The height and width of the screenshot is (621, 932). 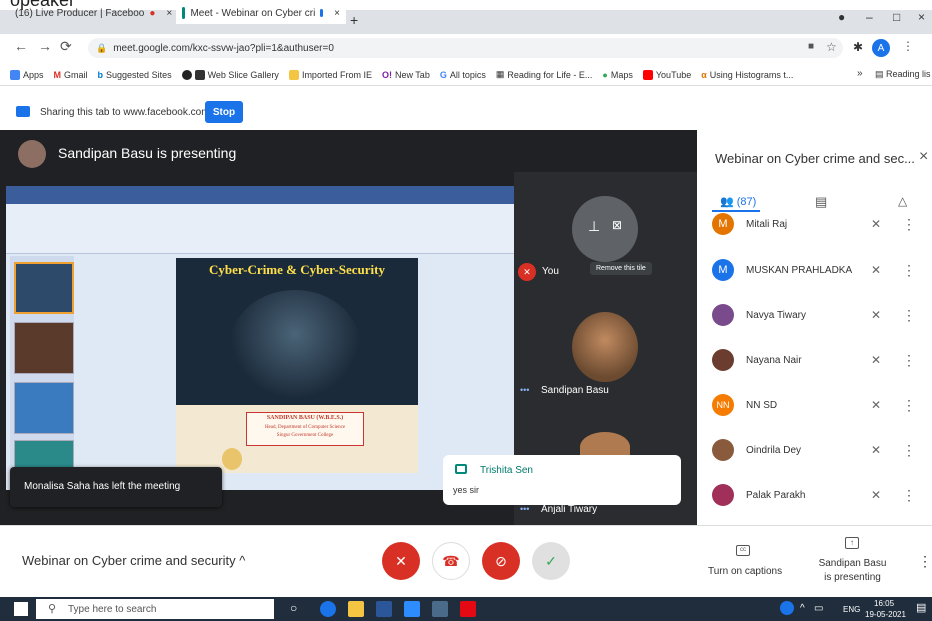 What do you see at coordinates (525, 509) in the screenshot?
I see `audio-dots-icon: •••` at bounding box center [525, 509].